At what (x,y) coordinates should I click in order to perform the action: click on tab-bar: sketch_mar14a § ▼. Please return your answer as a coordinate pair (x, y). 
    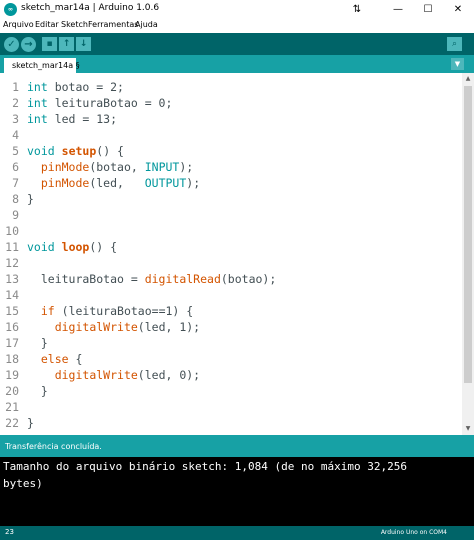
    Looking at the image, I should click on (237, 64).